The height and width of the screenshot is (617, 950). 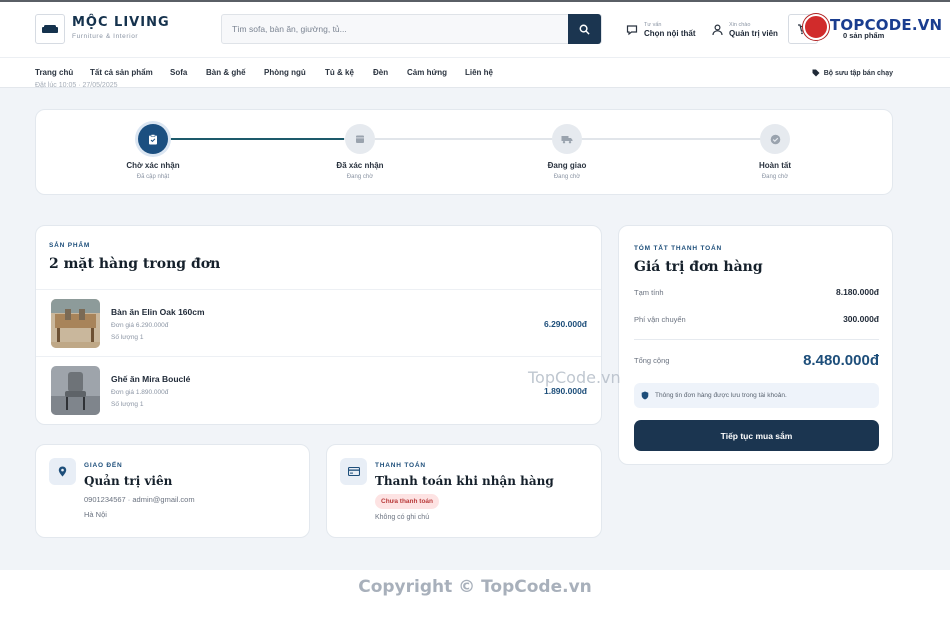 What do you see at coordinates (105, 36) in the screenshot?
I see `brand-tagline: Furniture & Interior` at bounding box center [105, 36].